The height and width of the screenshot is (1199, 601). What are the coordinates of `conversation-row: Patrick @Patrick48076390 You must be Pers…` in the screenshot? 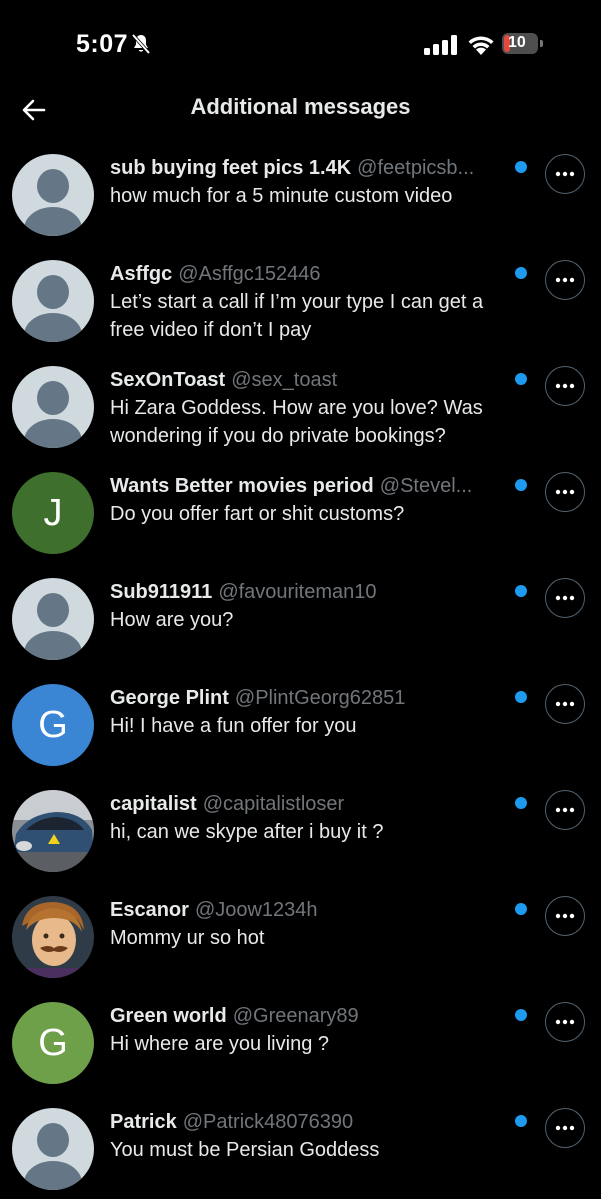 It's located at (300, 1143).